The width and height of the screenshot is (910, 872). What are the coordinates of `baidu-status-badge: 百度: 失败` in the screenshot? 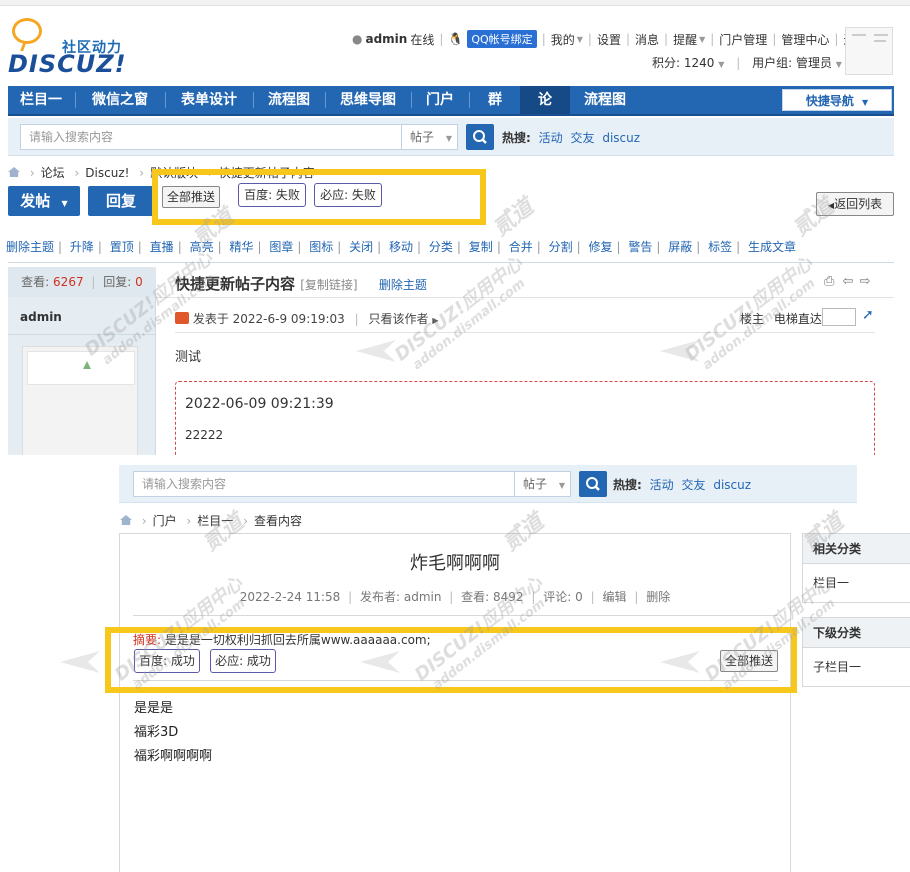 It's located at (272, 195).